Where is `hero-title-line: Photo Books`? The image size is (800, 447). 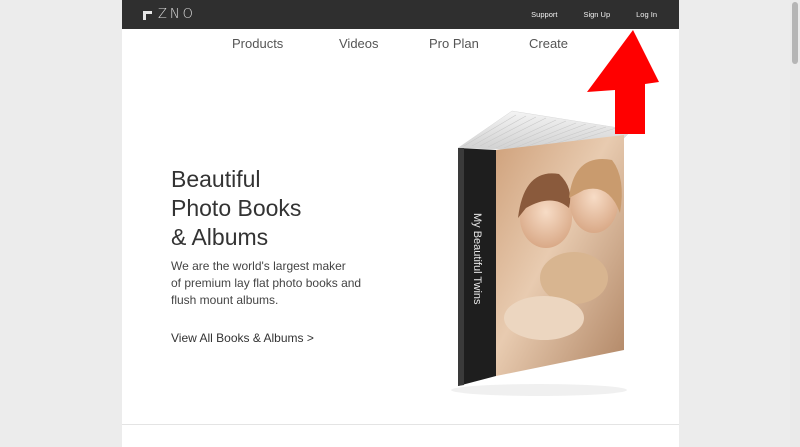 hero-title-line: Photo Books is located at coordinates (236, 208).